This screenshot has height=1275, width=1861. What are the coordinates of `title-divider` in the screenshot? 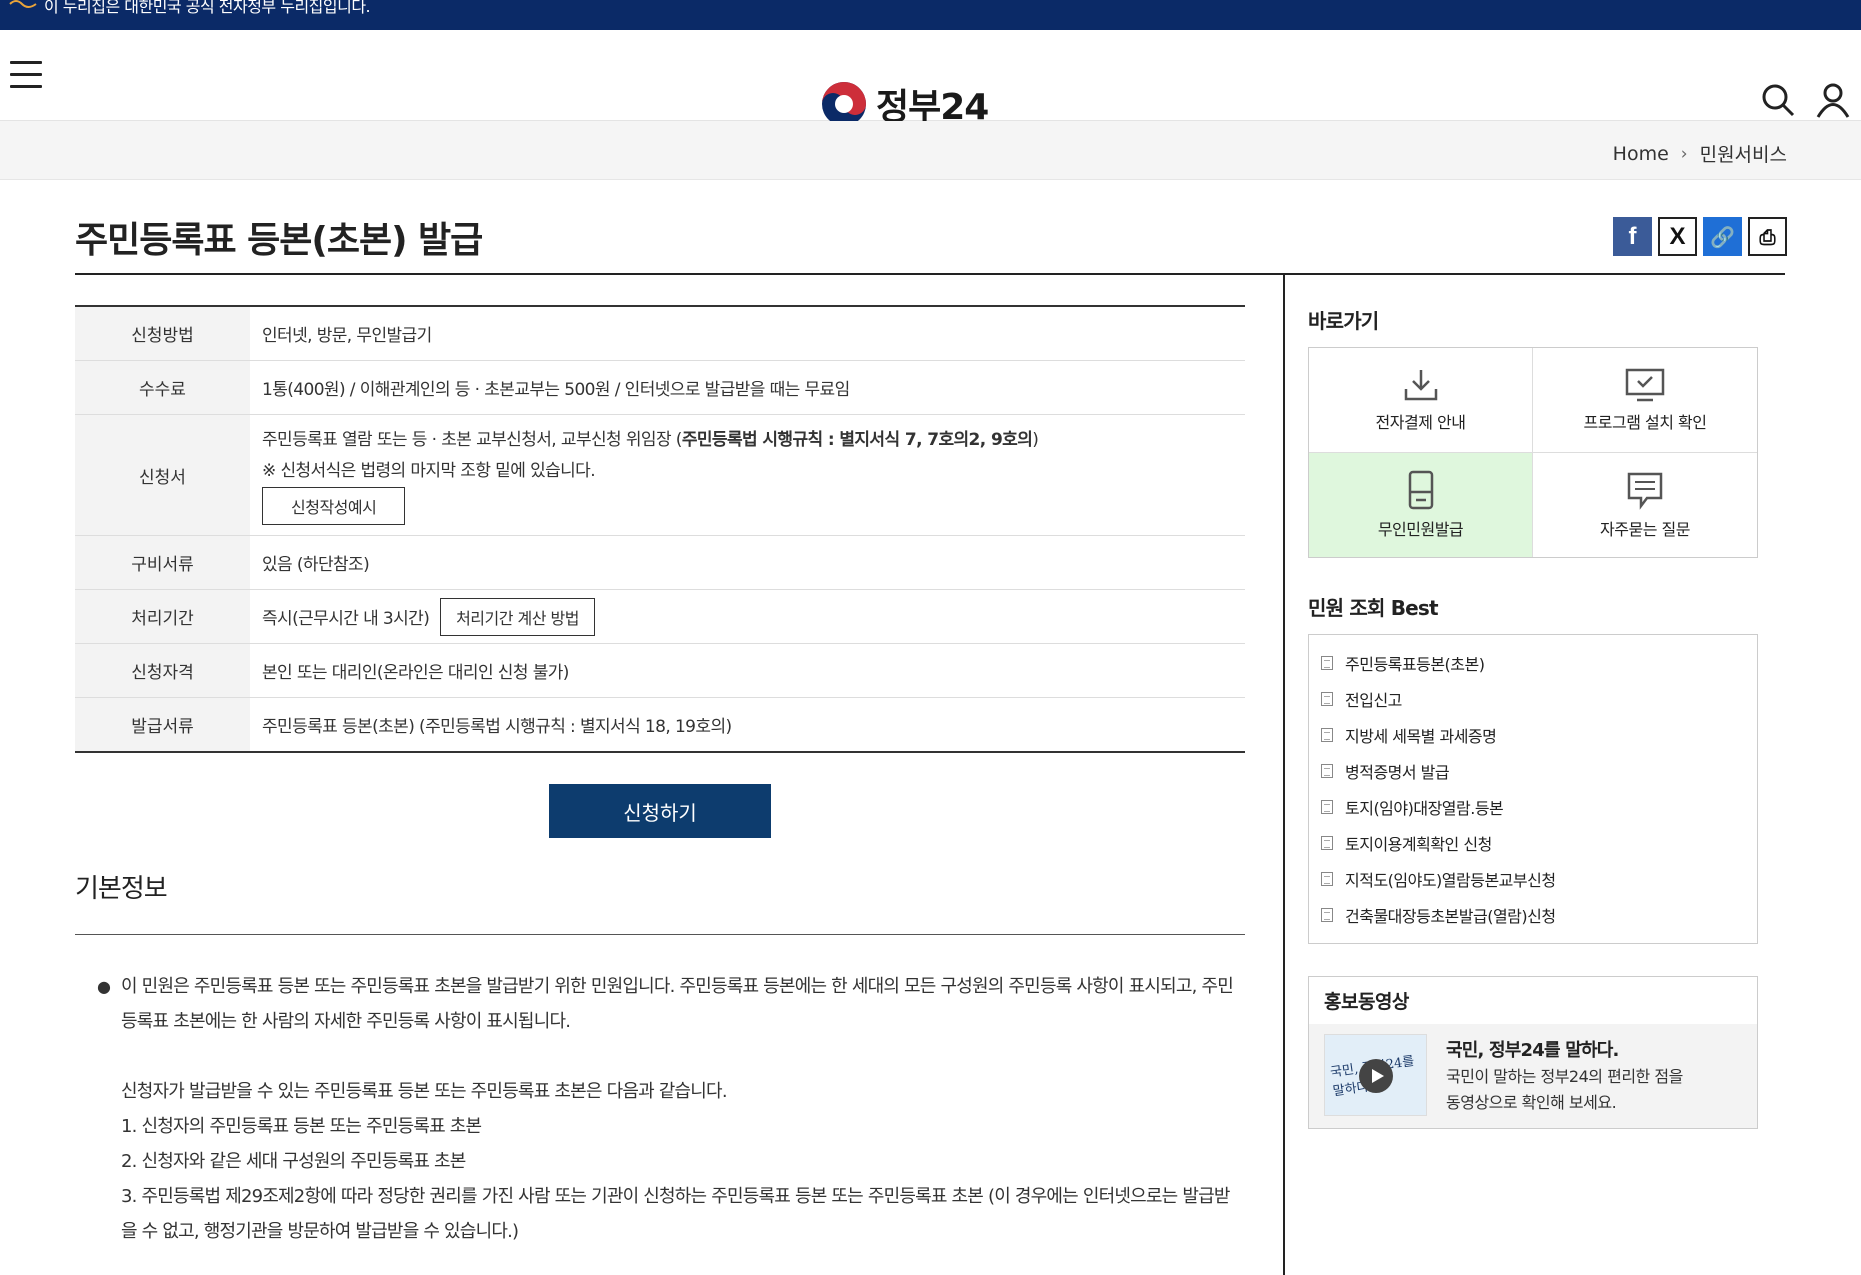 It's located at (930, 274).